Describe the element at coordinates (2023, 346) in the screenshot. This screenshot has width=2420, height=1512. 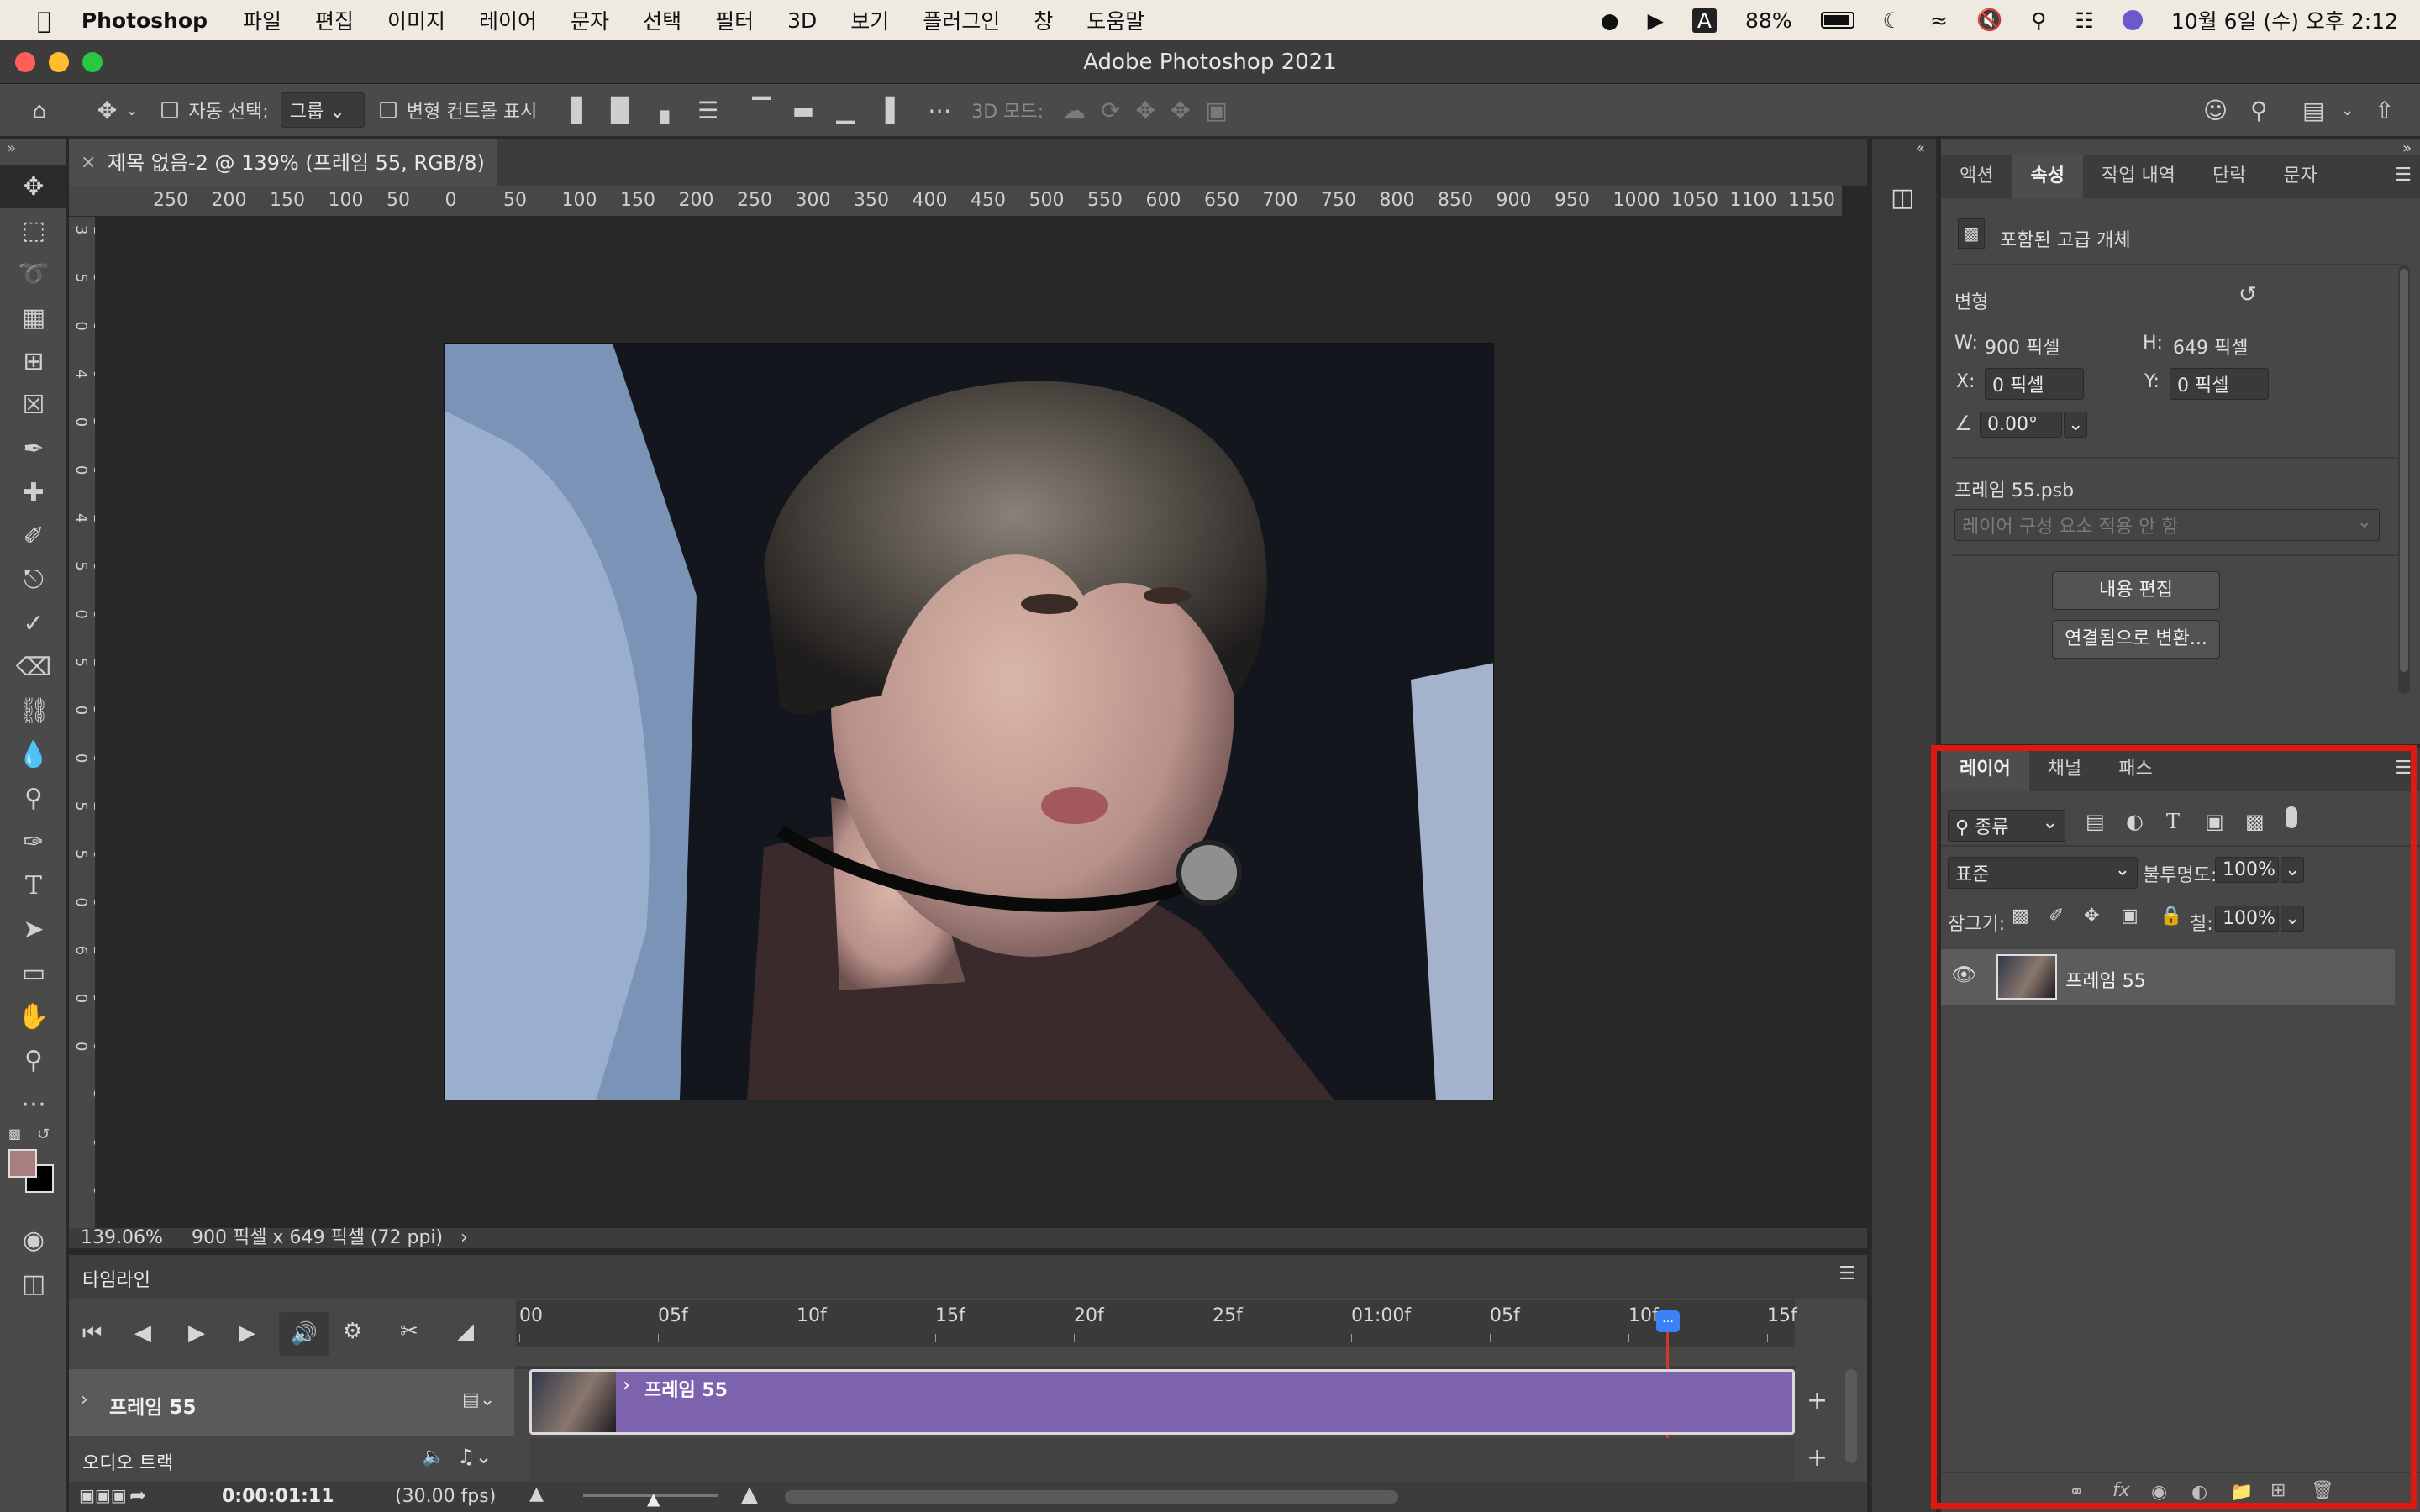
I see `width-value: 900 픽셀` at that location.